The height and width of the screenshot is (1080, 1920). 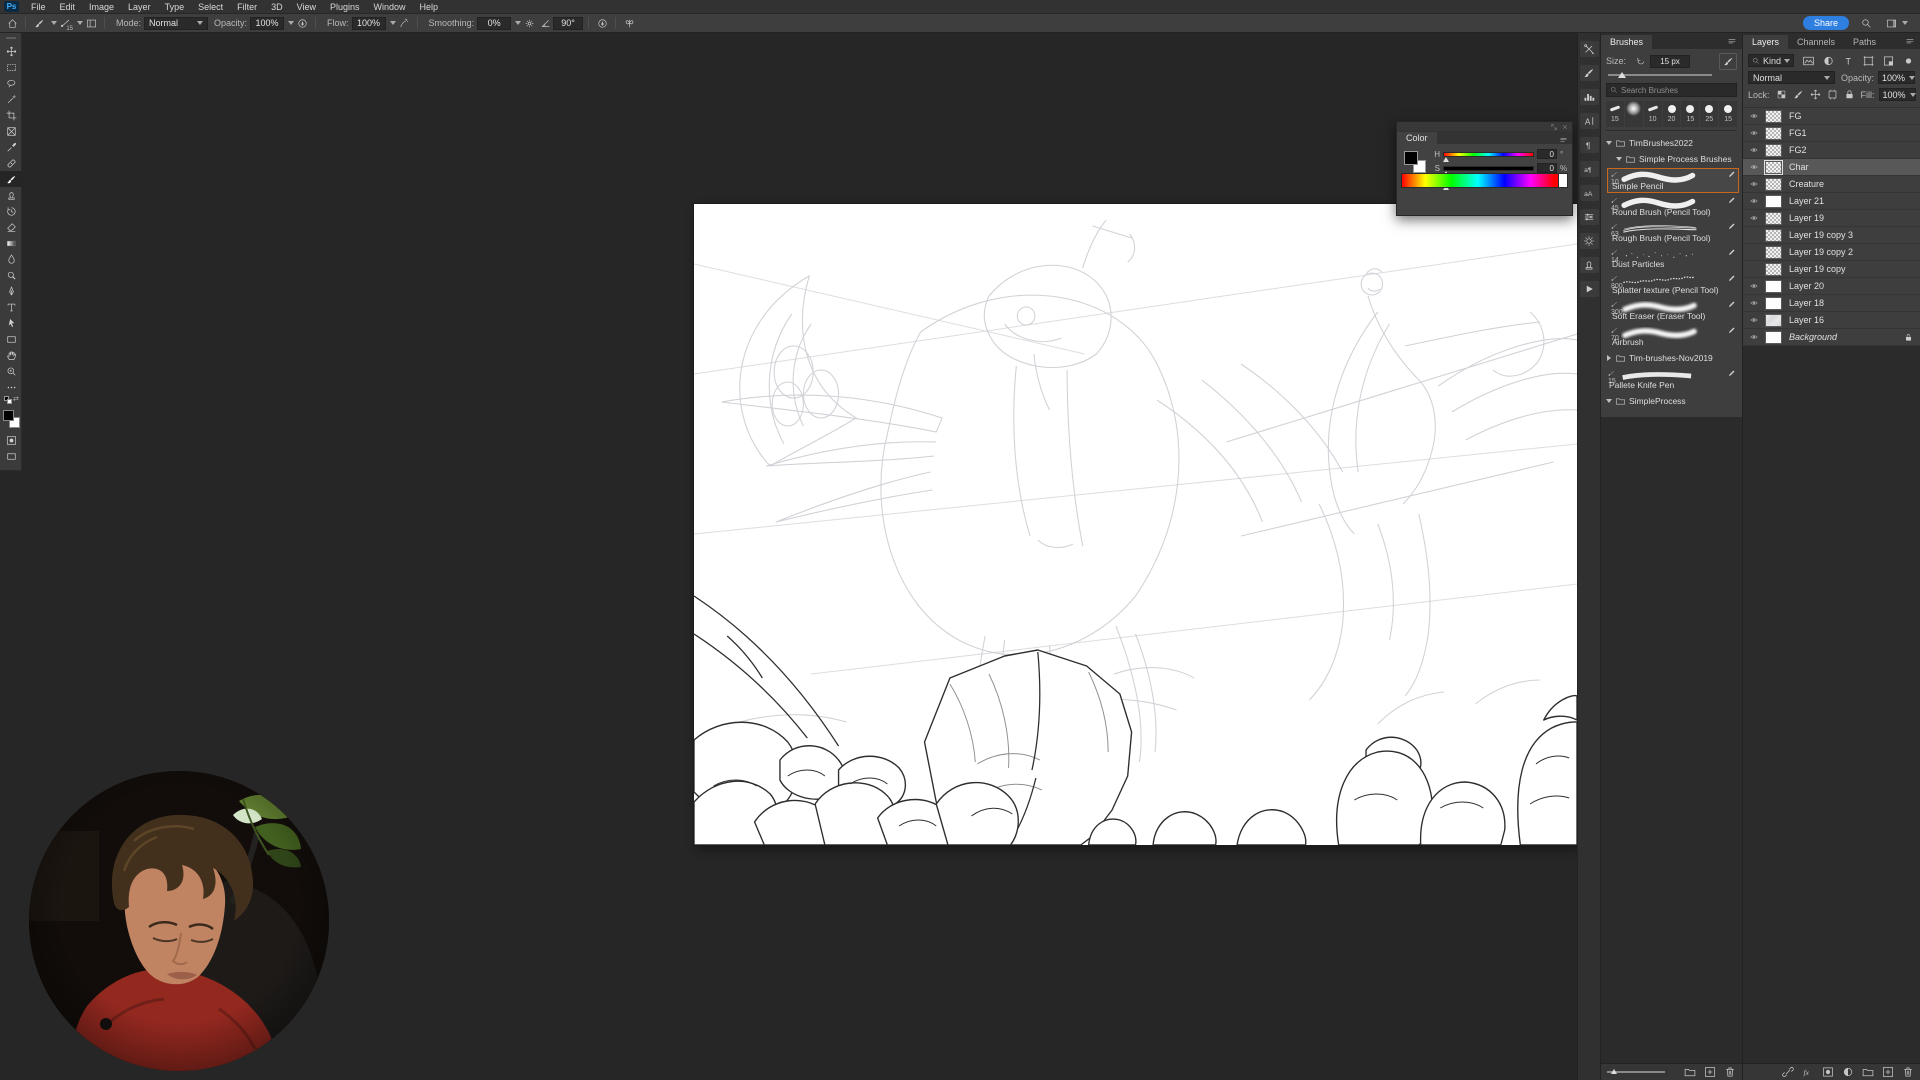 What do you see at coordinates (1484, 180) in the screenshot?
I see `color-spectrum-ramp` at bounding box center [1484, 180].